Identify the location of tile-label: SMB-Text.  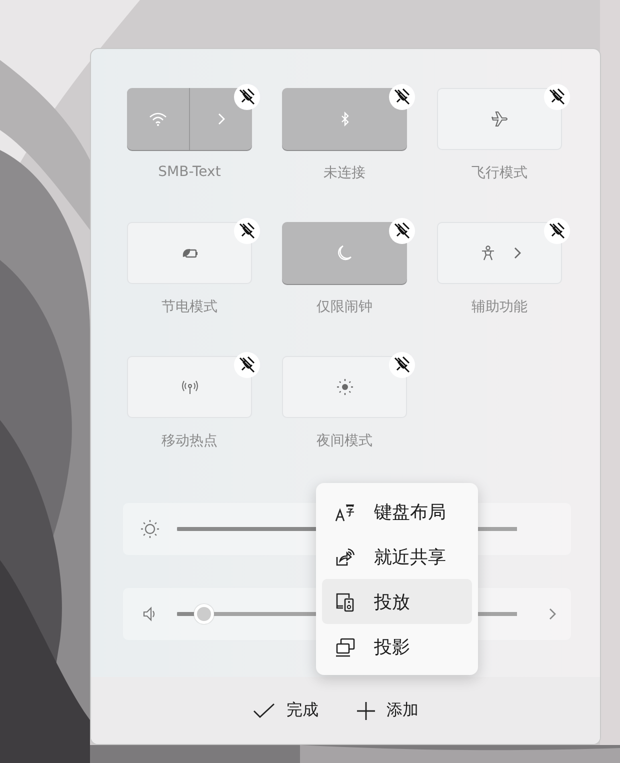
(189, 172).